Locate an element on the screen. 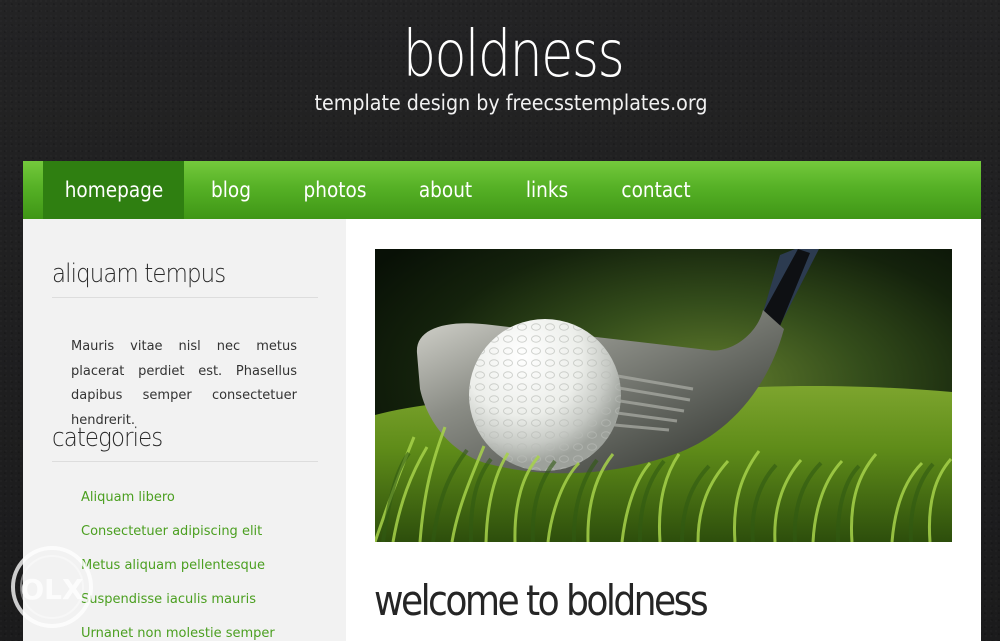 This screenshot has width=1000, height=641. nav-item-about: about is located at coordinates (445, 190).